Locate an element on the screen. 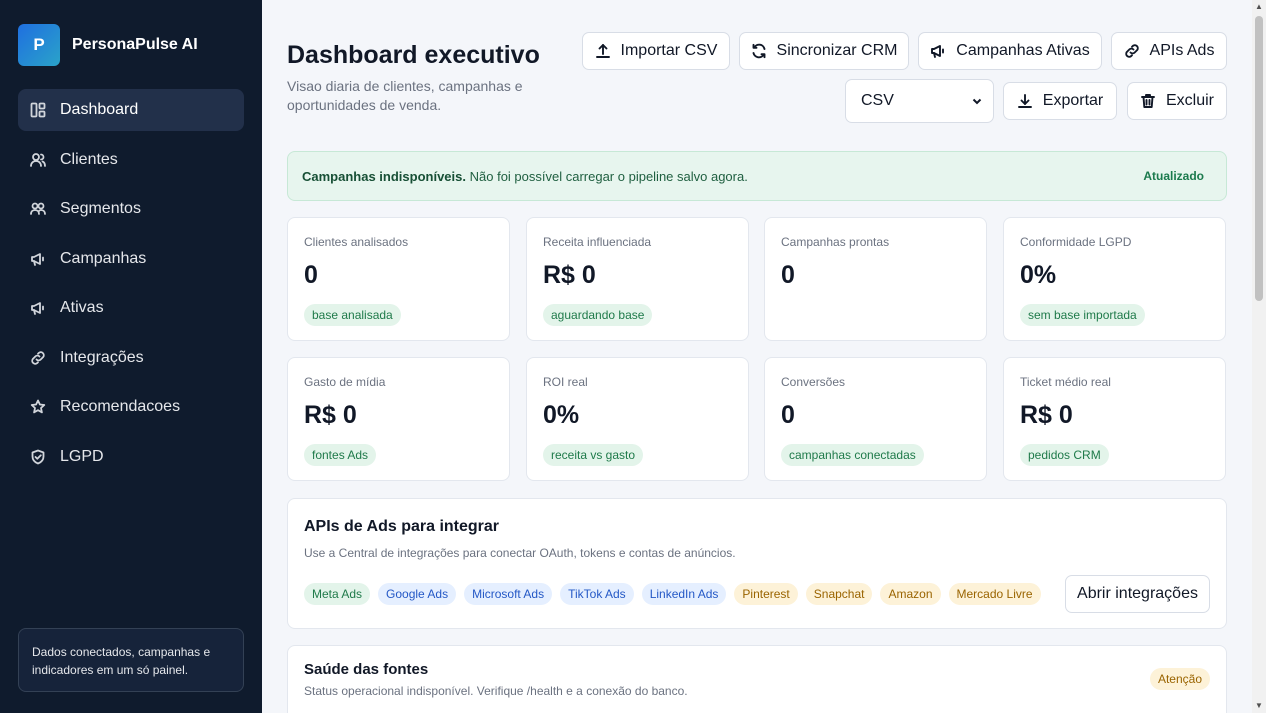 The image size is (1266, 713). metric-card-conformidade-lgpd: Conformidade LGPD 0% sem base importada is located at coordinates (1114, 279).